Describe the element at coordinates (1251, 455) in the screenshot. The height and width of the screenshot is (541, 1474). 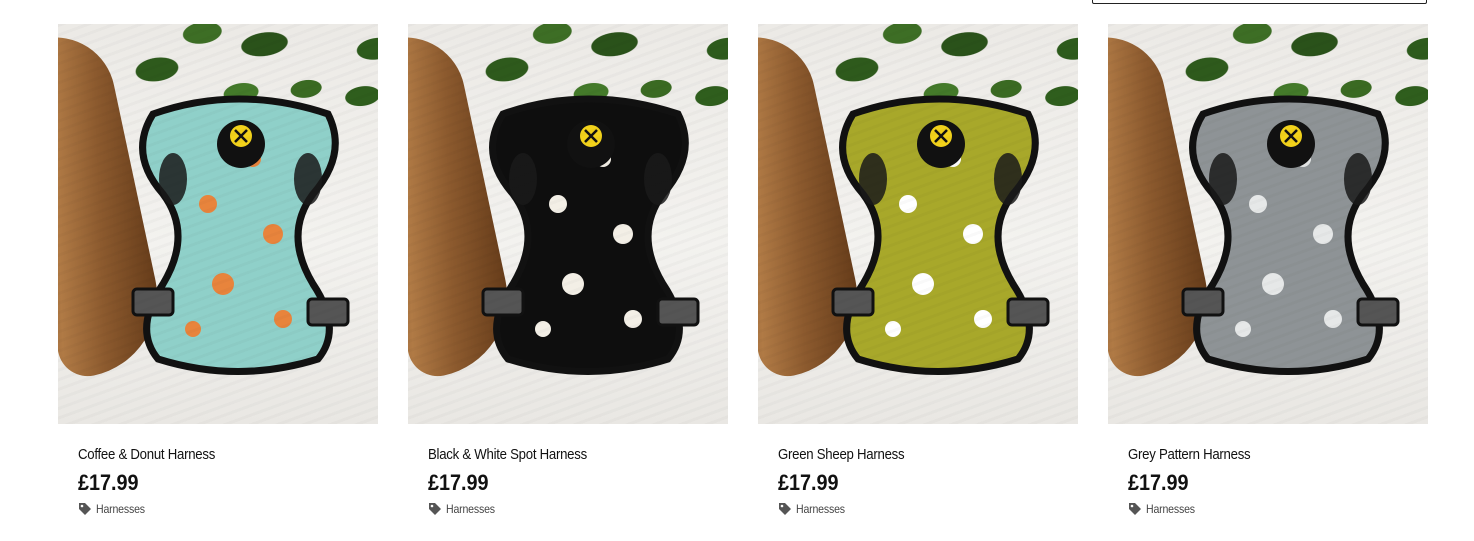
I see `product-title: Grey Pattern Harness` at that location.